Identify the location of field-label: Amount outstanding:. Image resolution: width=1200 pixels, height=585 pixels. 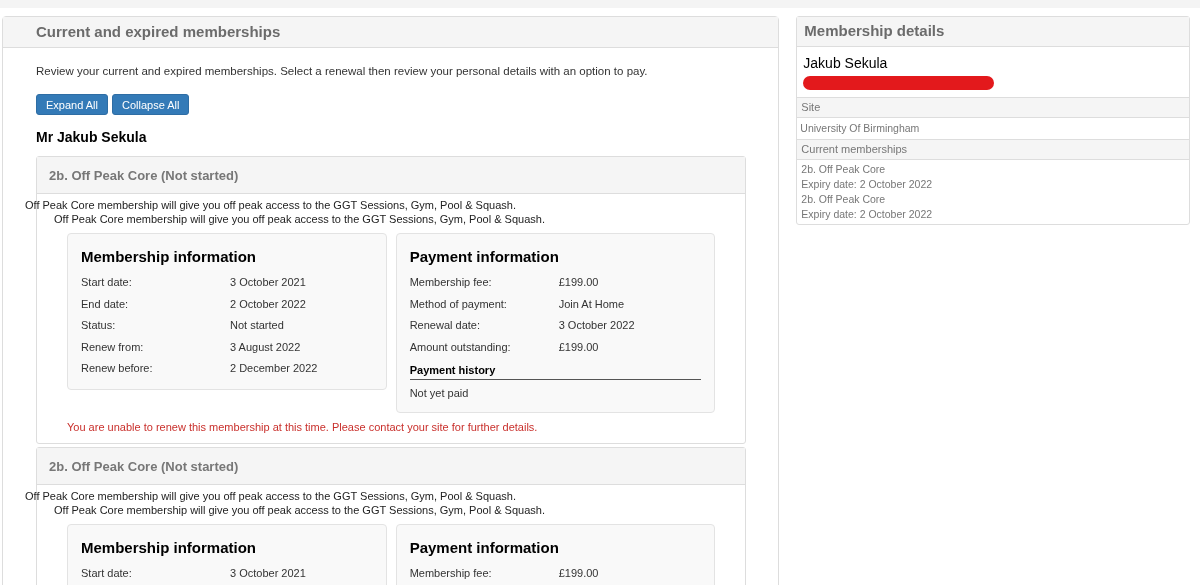
(460, 347).